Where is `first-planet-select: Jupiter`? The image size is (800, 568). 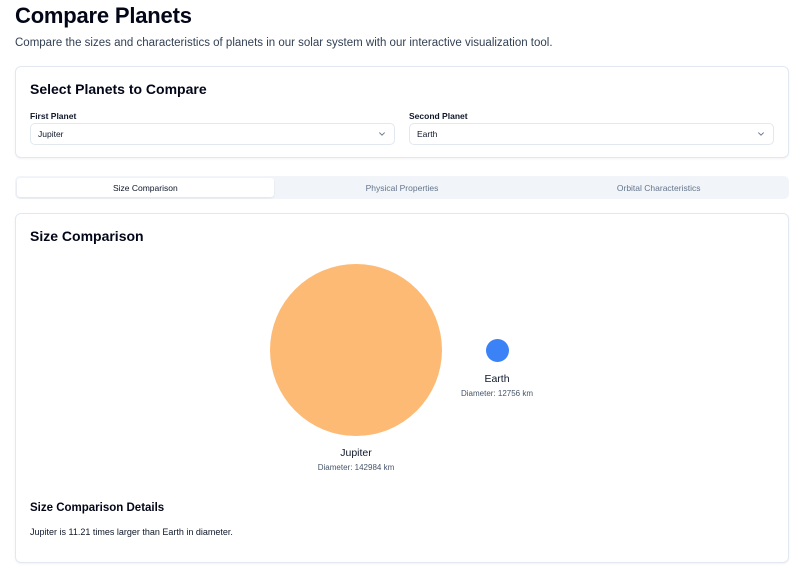
first-planet-select: Jupiter is located at coordinates (212, 134).